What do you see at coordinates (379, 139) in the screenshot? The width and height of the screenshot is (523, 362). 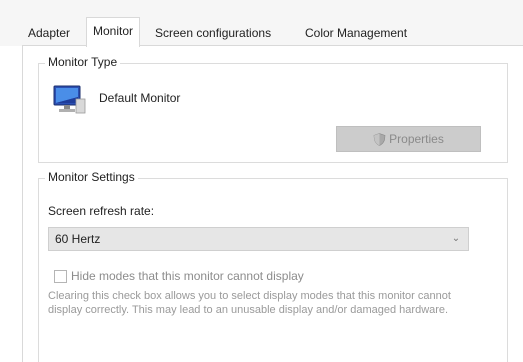 I see `shield-icon` at bounding box center [379, 139].